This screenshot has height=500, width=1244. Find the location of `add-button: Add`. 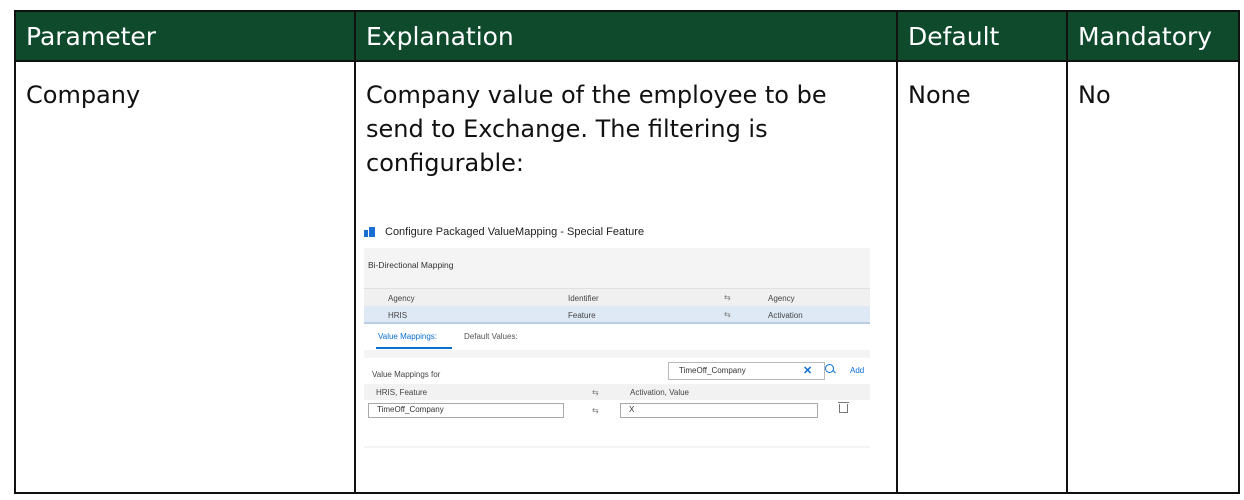

add-button: Add is located at coordinates (857, 370).